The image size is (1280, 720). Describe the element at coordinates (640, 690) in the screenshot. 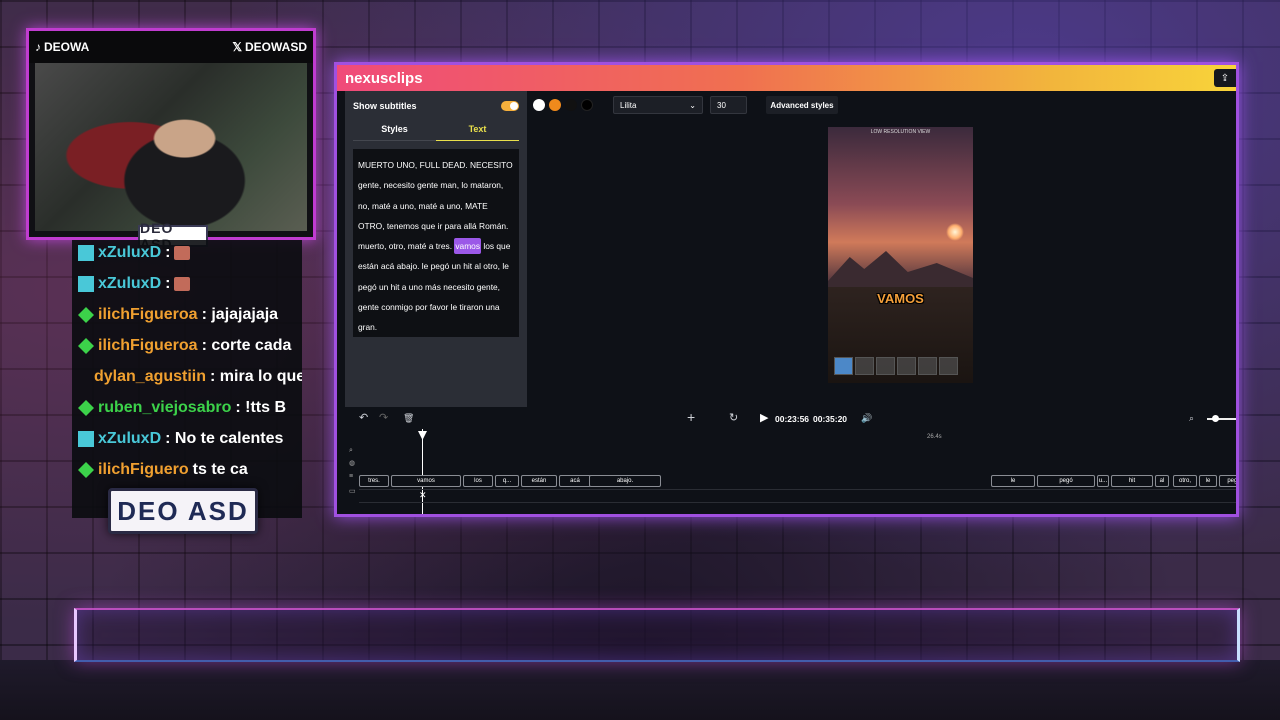

I see `floor` at that location.